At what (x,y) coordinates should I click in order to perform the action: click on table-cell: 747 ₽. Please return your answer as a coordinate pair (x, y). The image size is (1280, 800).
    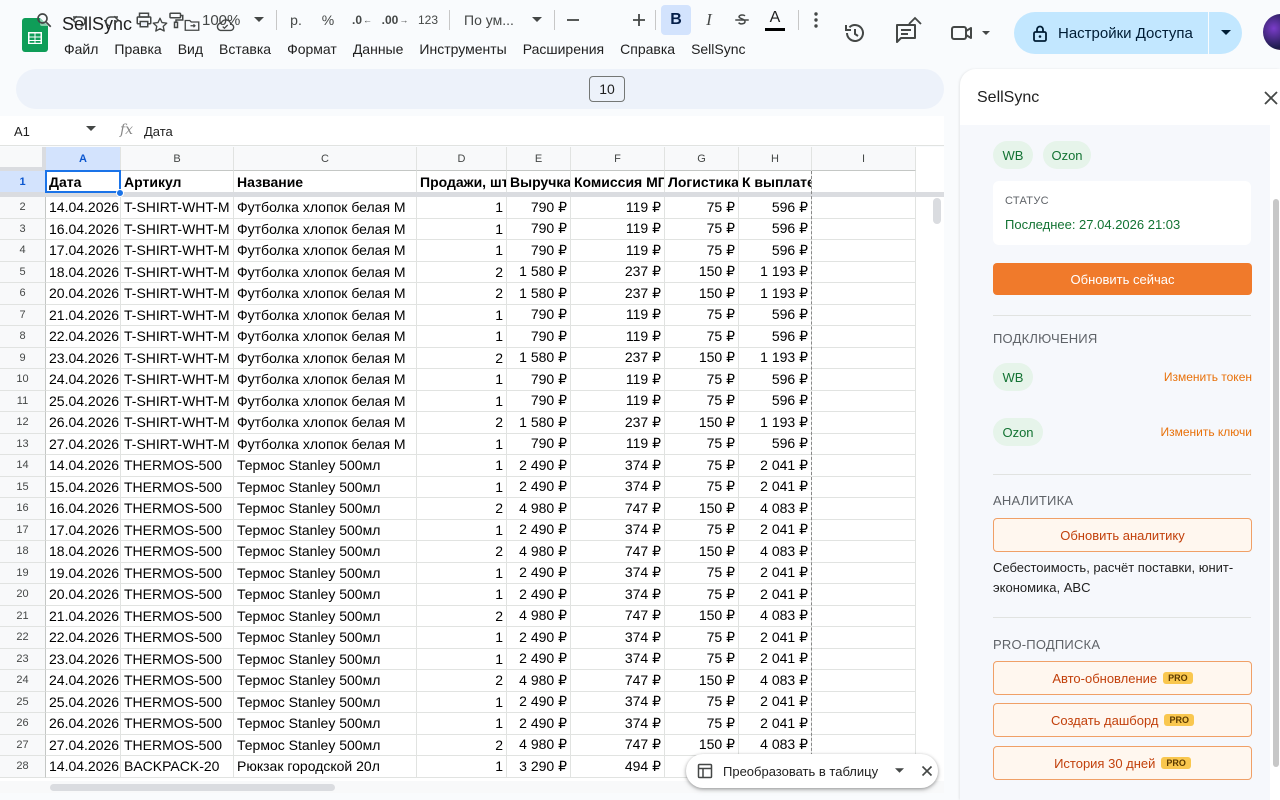
    Looking at the image, I should click on (618, 616).